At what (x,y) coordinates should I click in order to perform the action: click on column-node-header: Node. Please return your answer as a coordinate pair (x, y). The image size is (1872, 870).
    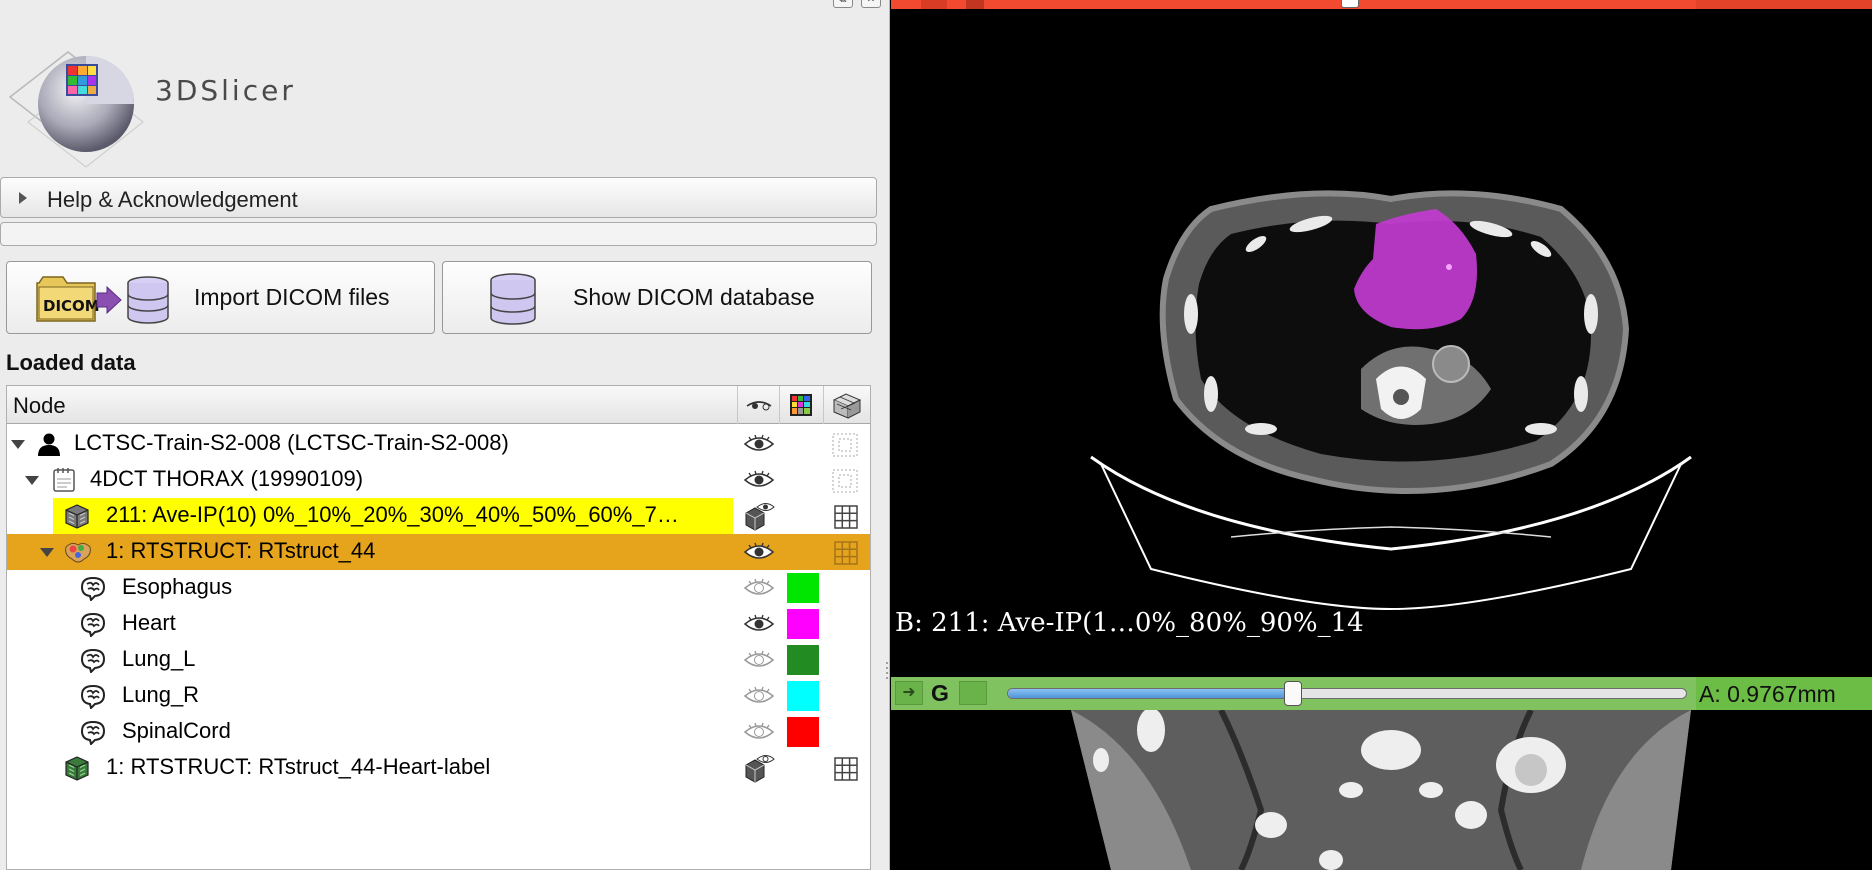
    Looking at the image, I should click on (39, 406).